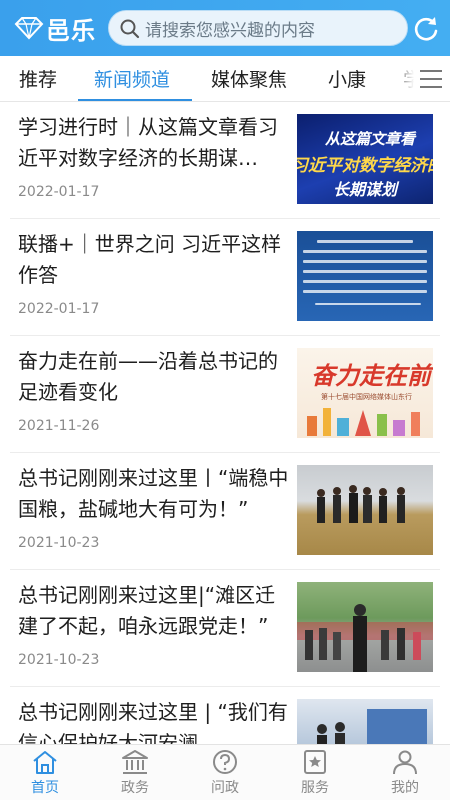 This screenshot has height=801, width=450. Describe the element at coordinates (366, 397) in the screenshot. I see `thumbnail-text: 第十七届中国网络媒体山东行` at that location.